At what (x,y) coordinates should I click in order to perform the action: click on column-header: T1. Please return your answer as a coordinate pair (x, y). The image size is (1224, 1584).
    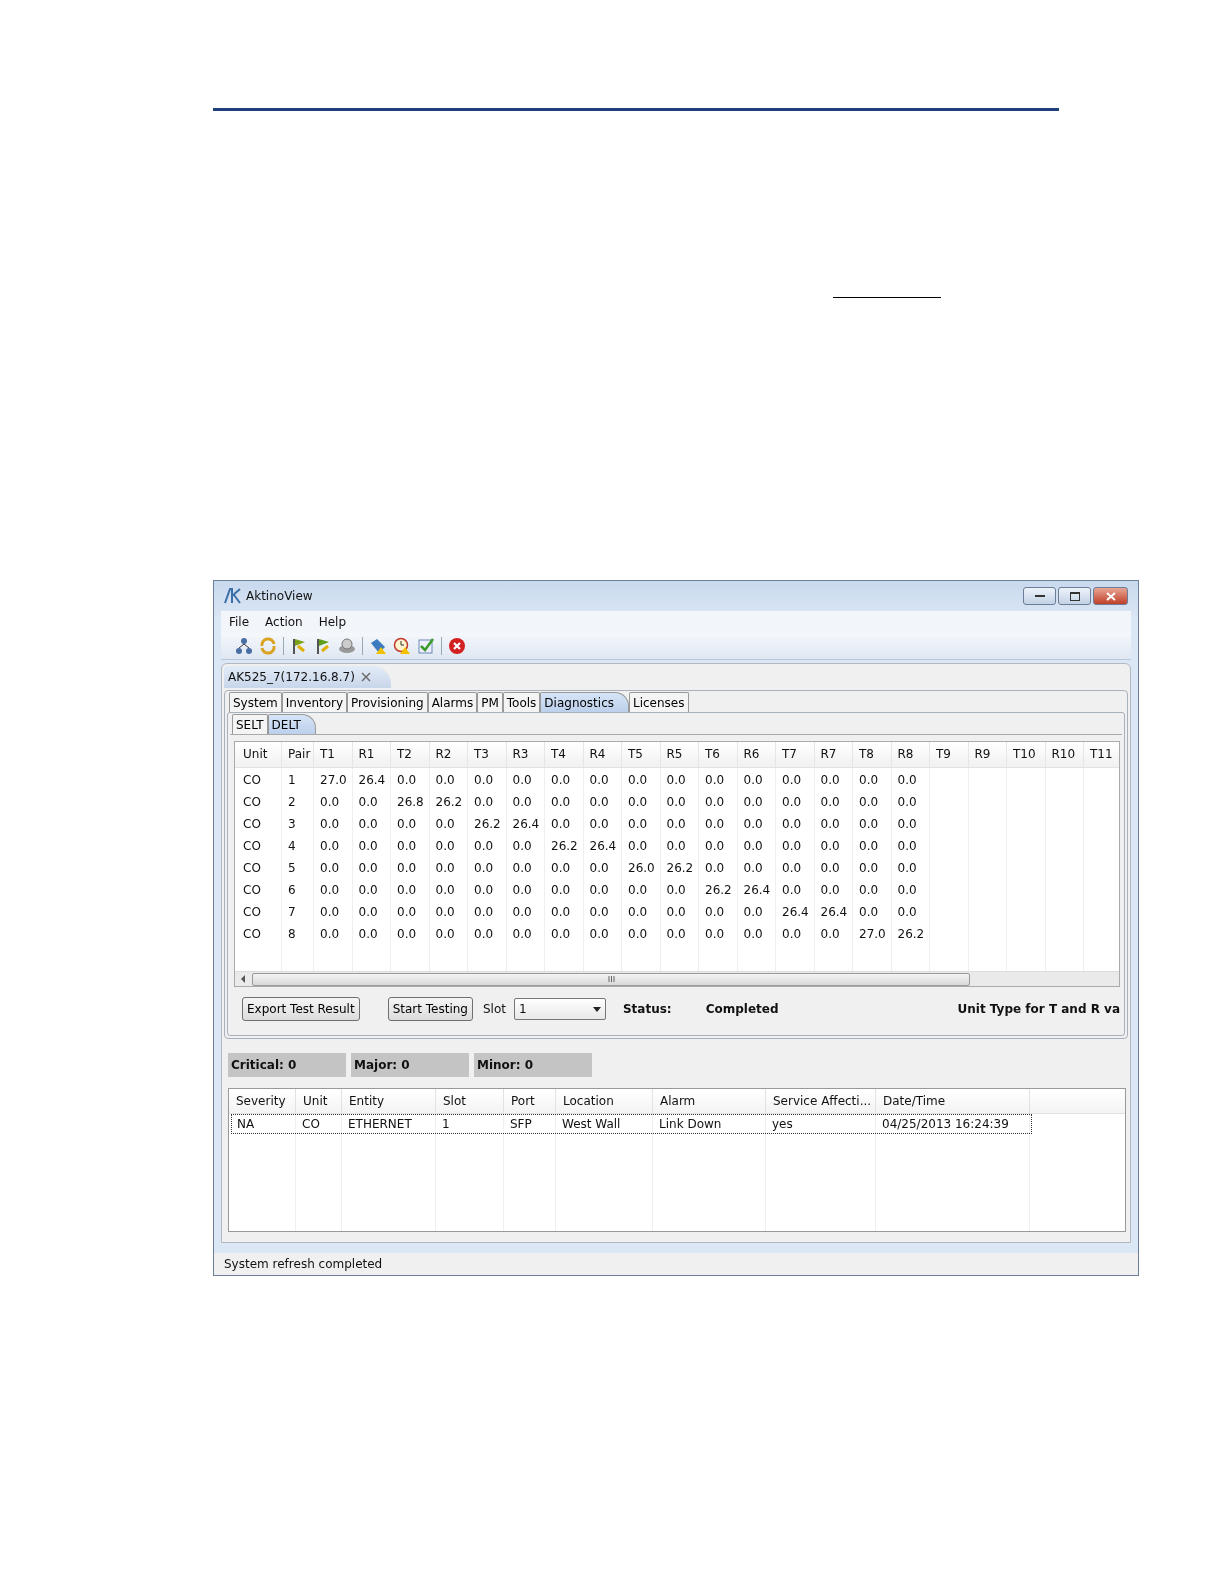
    Looking at the image, I should click on (333, 754).